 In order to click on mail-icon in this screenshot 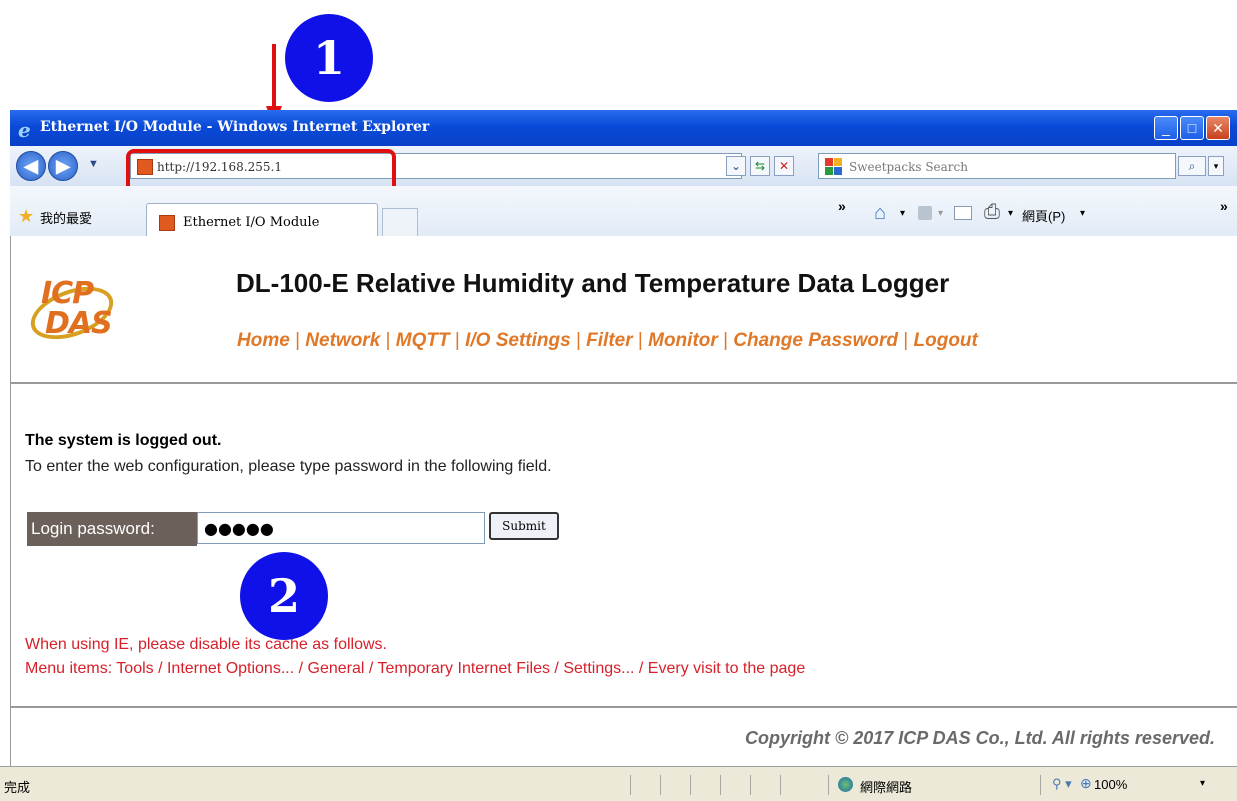, I will do `click(963, 213)`.